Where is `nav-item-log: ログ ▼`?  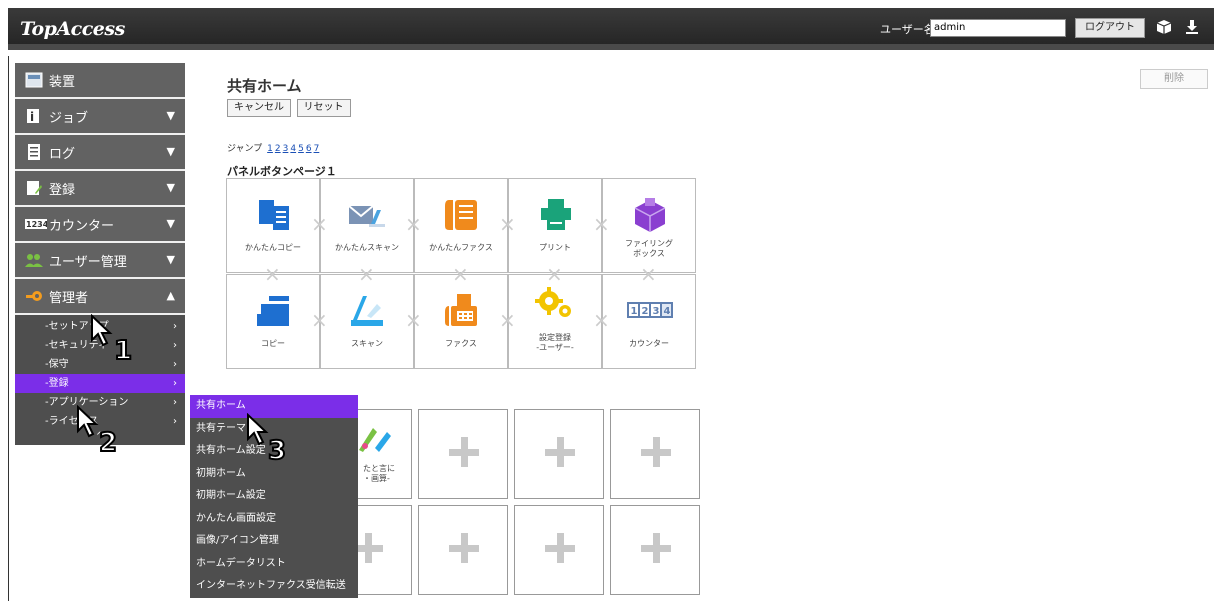
nav-item-log: ログ ▼ is located at coordinates (100, 153).